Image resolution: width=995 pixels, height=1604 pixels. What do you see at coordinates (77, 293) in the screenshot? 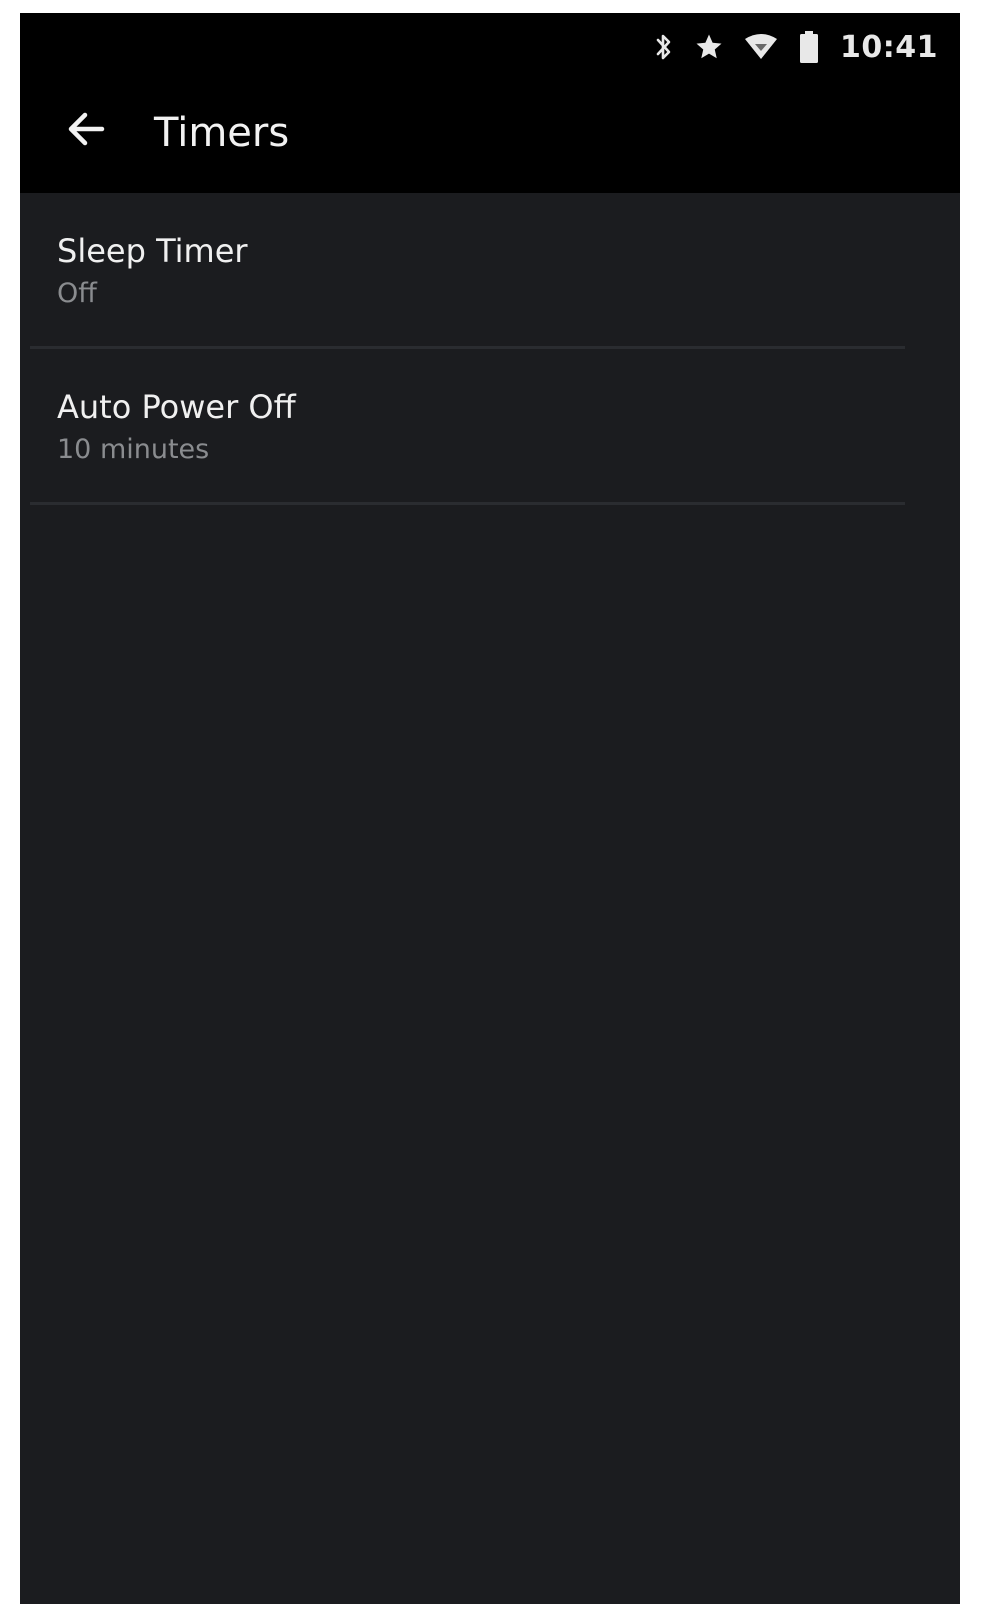
I see `sleep-timer-value: Off` at bounding box center [77, 293].